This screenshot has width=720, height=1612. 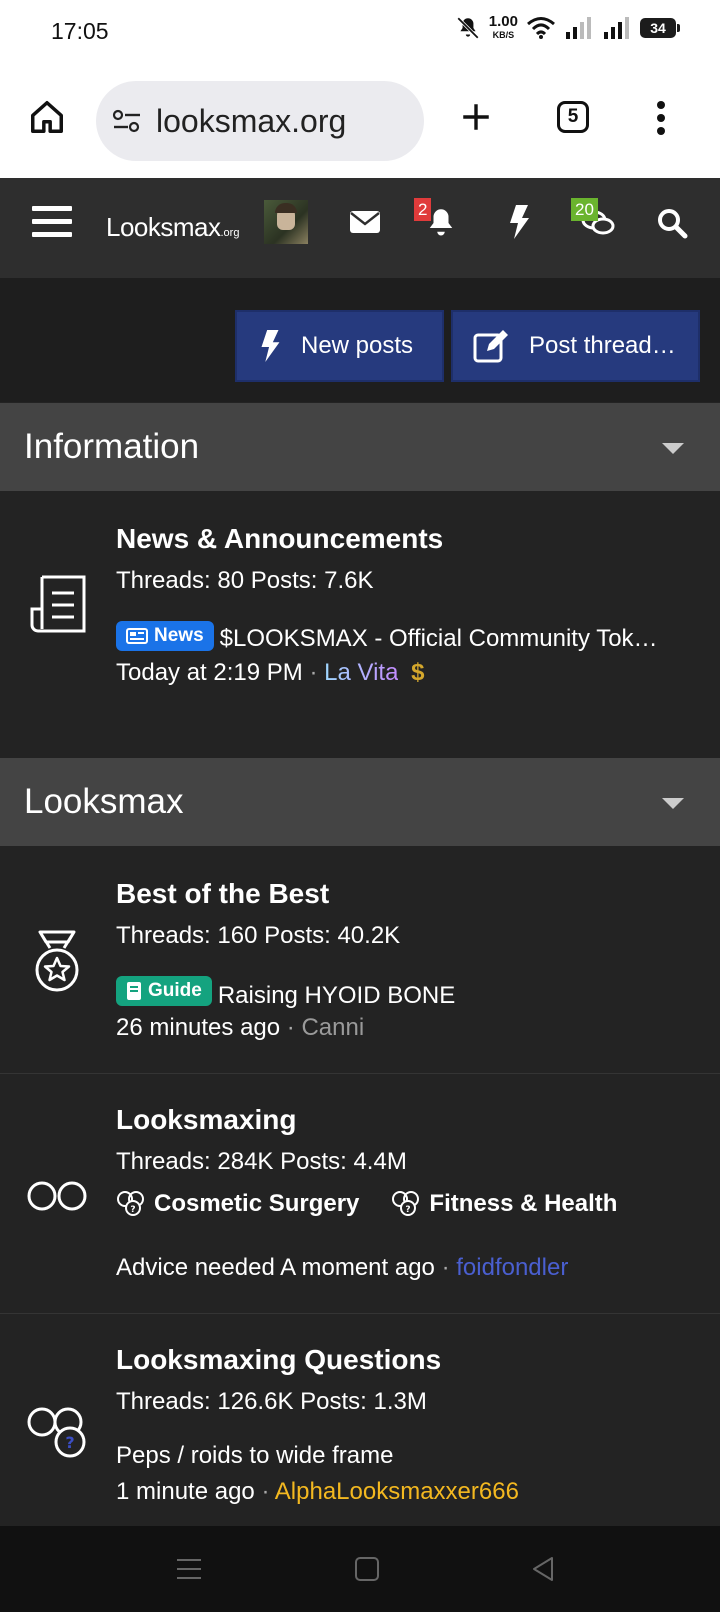 I want to click on inbox-icon, so click(x=365, y=222).